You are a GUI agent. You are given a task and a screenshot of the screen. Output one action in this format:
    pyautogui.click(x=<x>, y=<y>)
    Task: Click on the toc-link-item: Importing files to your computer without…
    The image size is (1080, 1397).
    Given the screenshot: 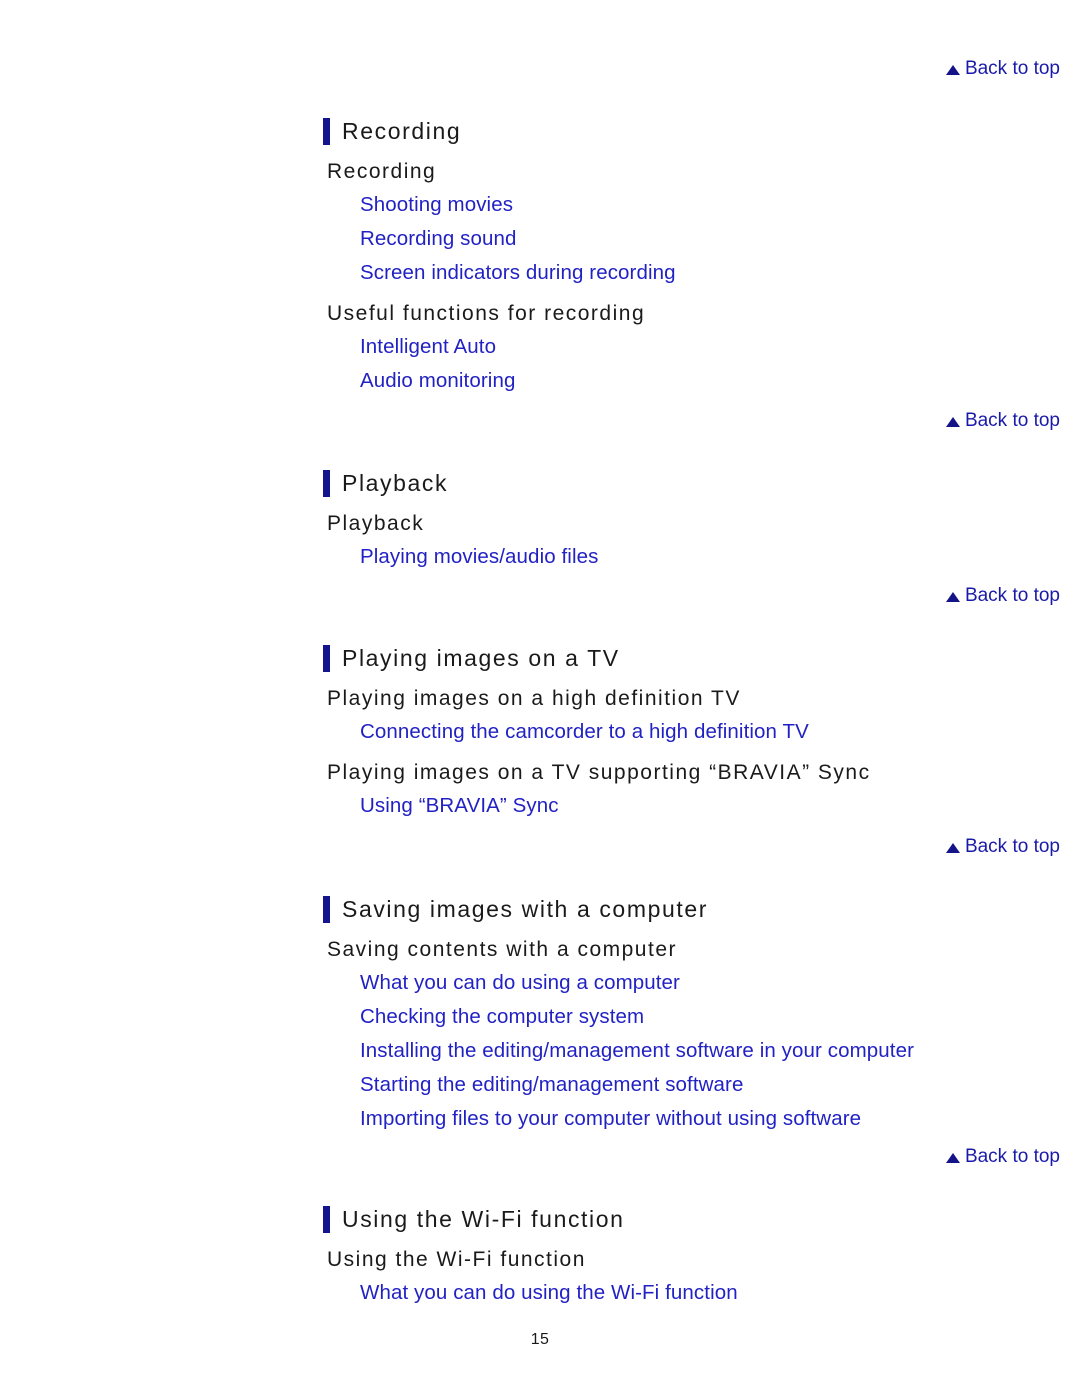 What is the action you would take?
    pyautogui.click(x=693, y=1119)
    